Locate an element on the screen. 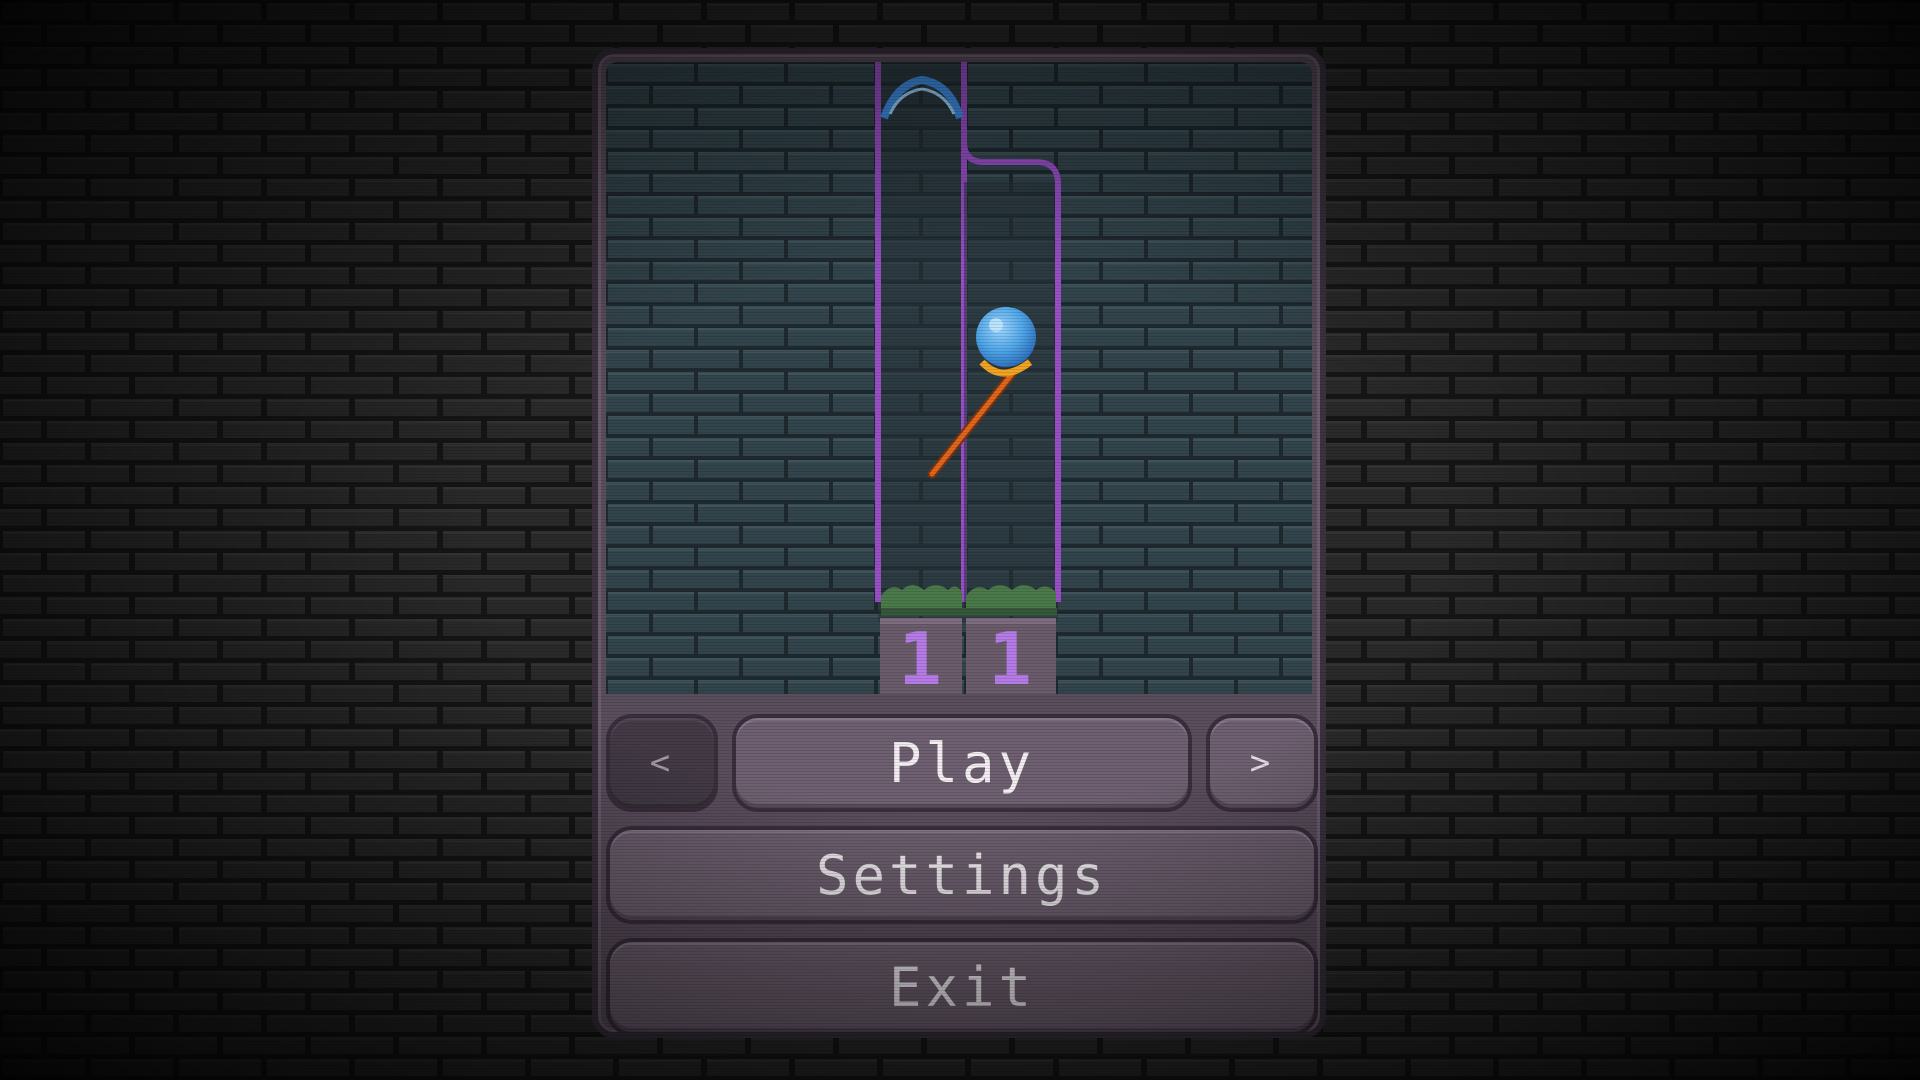 This screenshot has width=1920, height=1080. exit-button-label: Exit is located at coordinates (962, 987).